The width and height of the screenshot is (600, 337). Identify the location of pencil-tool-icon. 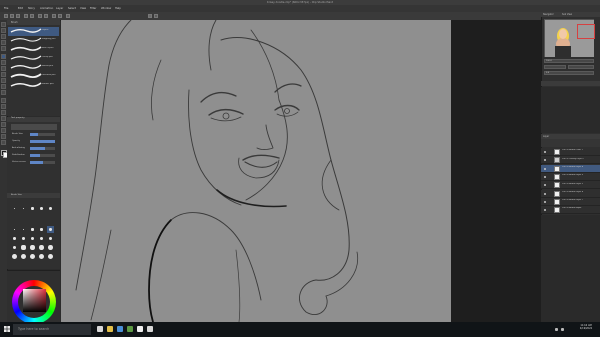
(3, 62).